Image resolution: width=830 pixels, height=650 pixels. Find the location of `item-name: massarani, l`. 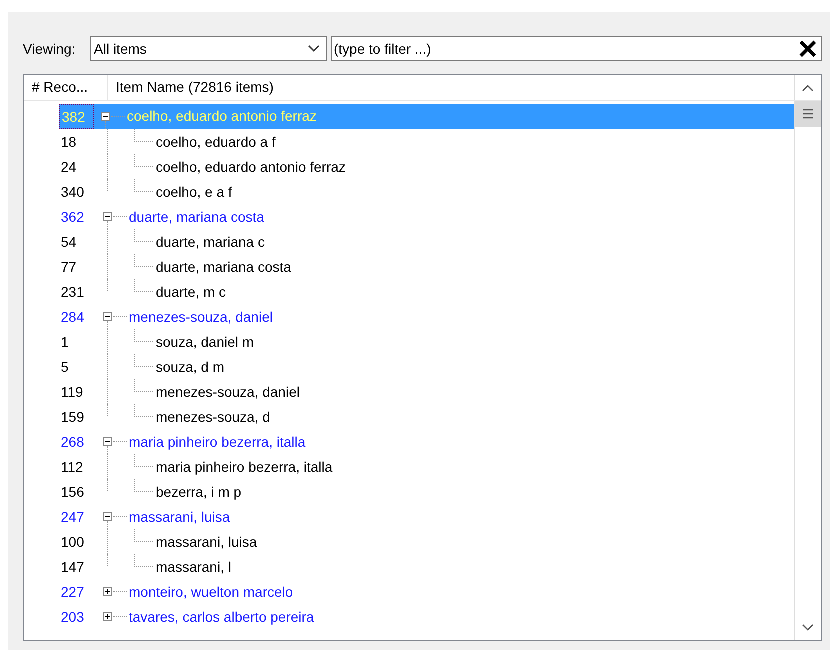

item-name: massarani, l is located at coordinates (194, 566).